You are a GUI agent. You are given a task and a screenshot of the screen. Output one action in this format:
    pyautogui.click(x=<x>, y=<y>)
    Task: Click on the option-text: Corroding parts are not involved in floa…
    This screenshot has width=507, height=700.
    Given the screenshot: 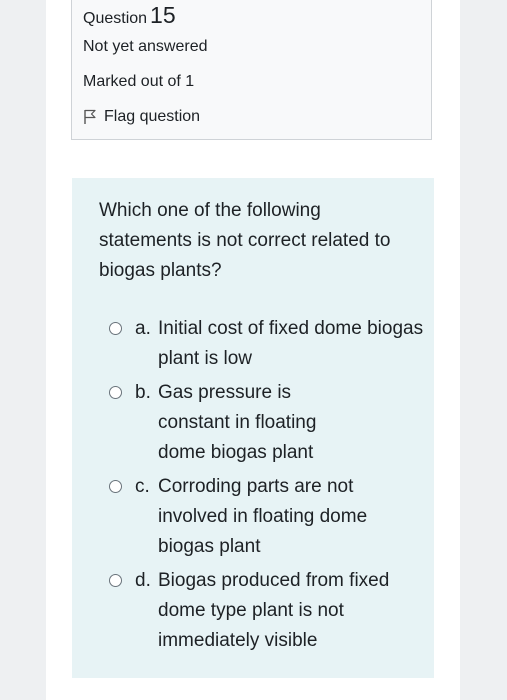 What is the action you would take?
    pyautogui.click(x=278, y=517)
    